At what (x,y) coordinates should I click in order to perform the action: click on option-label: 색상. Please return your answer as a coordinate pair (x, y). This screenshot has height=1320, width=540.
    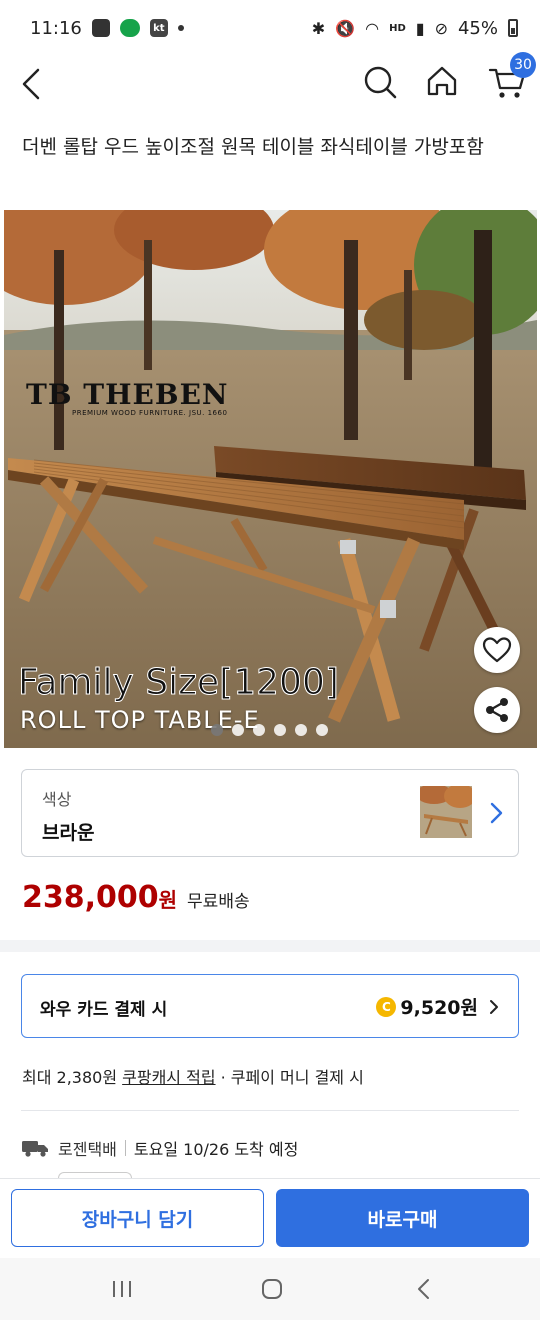
    Looking at the image, I should click on (57, 799).